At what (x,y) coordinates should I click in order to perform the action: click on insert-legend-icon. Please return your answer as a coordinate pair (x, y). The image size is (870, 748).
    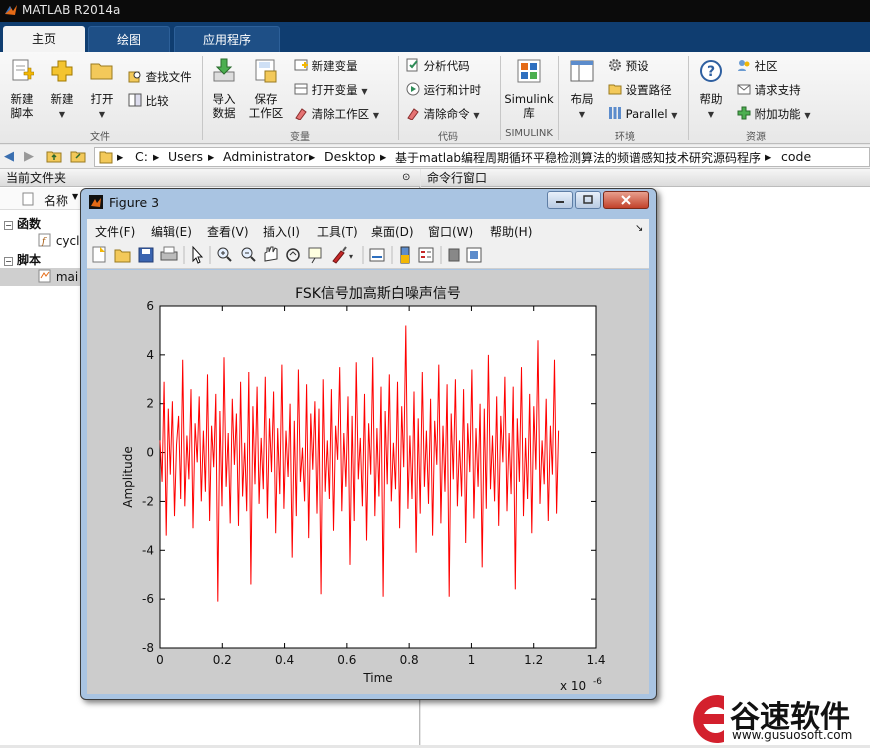
    Looking at the image, I should click on (426, 255).